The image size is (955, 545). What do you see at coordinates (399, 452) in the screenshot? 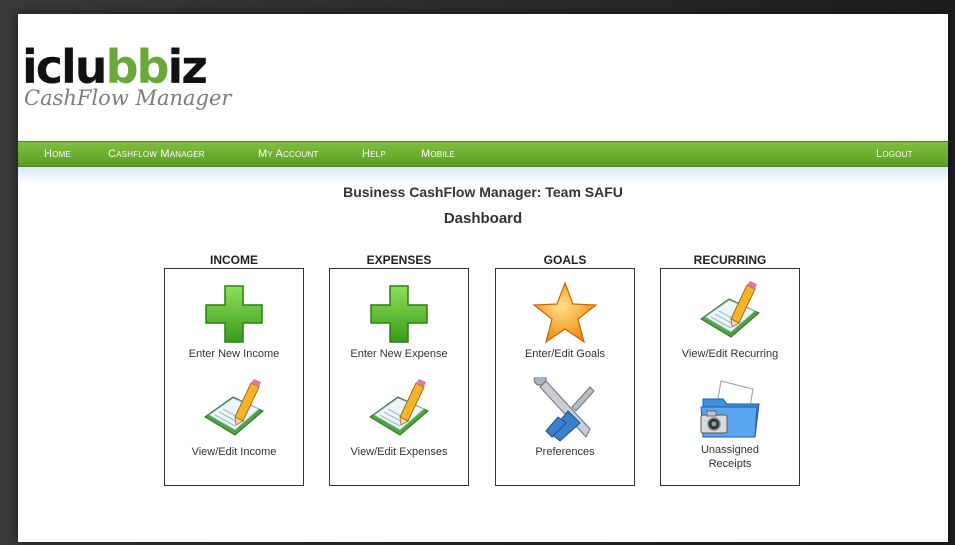
I see `view-edit-expenses-label: View/Edit Expenses` at bounding box center [399, 452].